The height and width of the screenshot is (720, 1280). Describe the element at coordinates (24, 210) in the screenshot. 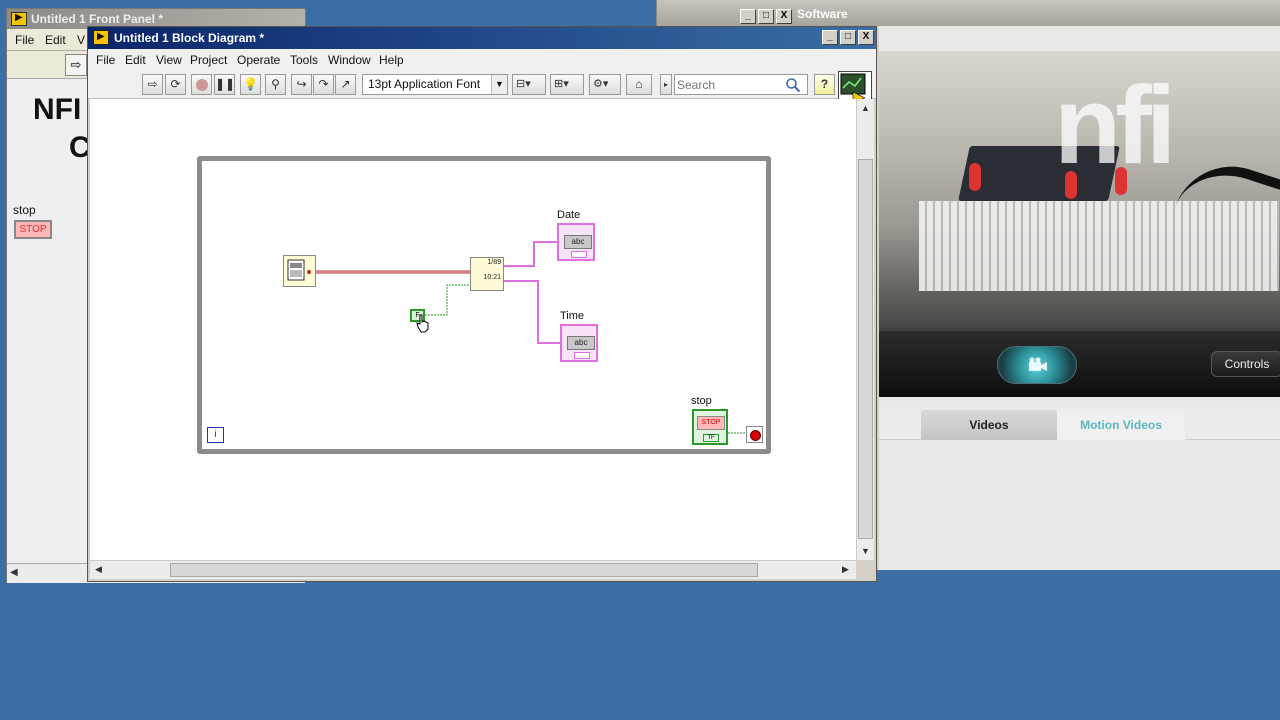

I see `stop-control-label: stop` at that location.